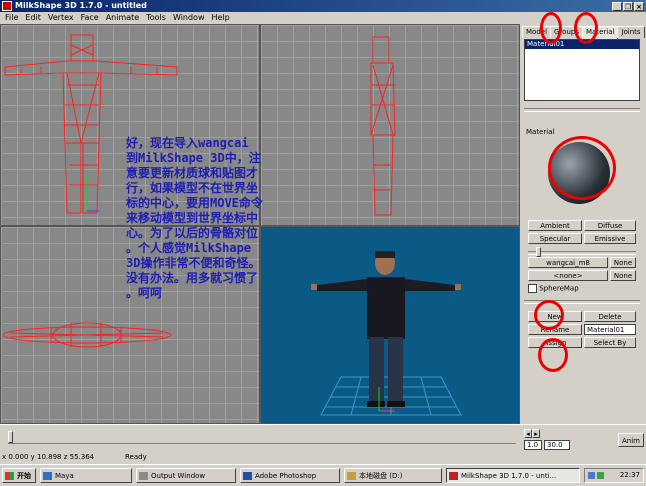 This screenshot has height=486, width=646. Describe the element at coordinates (143, 476) in the screenshot. I see `window-icon` at that location.